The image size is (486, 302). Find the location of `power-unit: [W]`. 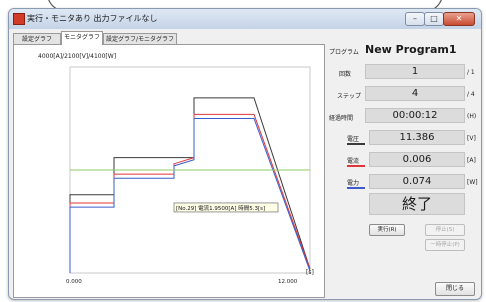

power-unit: [W] is located at coordinates (472, 182).